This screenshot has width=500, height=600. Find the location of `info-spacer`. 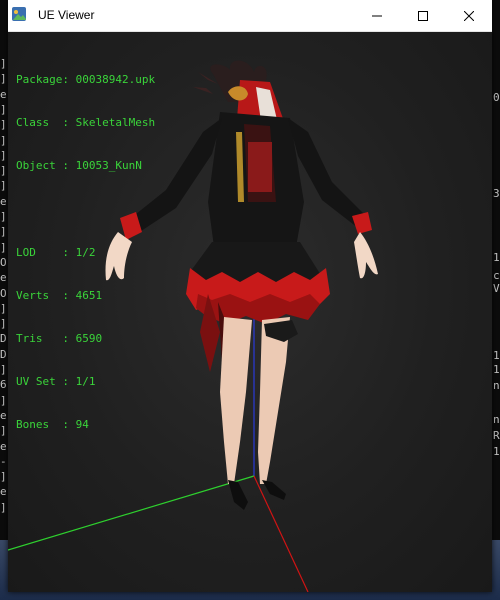

info-spacer is located at coordinates (85, 209).